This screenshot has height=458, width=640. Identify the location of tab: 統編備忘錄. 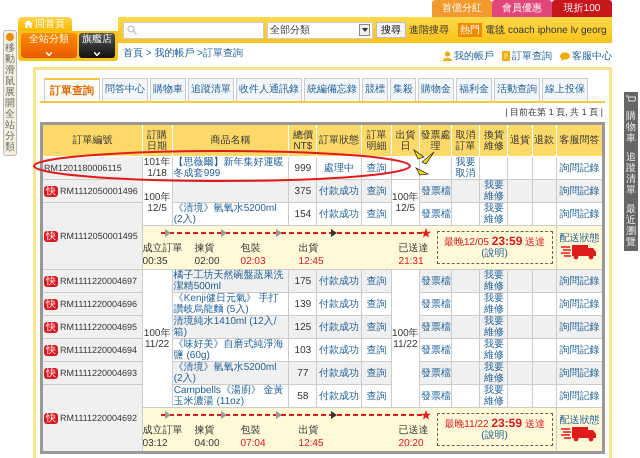
(332, 89).